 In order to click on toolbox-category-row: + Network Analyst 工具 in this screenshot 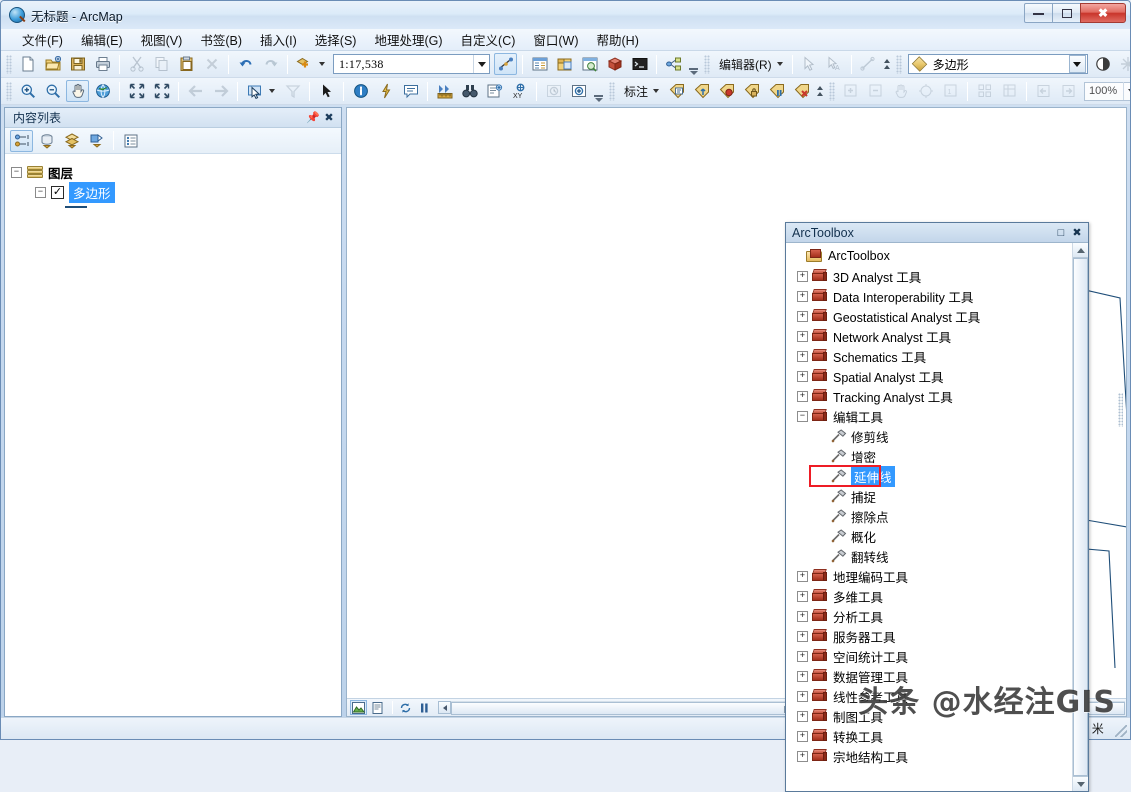, I will do `click(930, 336)`.